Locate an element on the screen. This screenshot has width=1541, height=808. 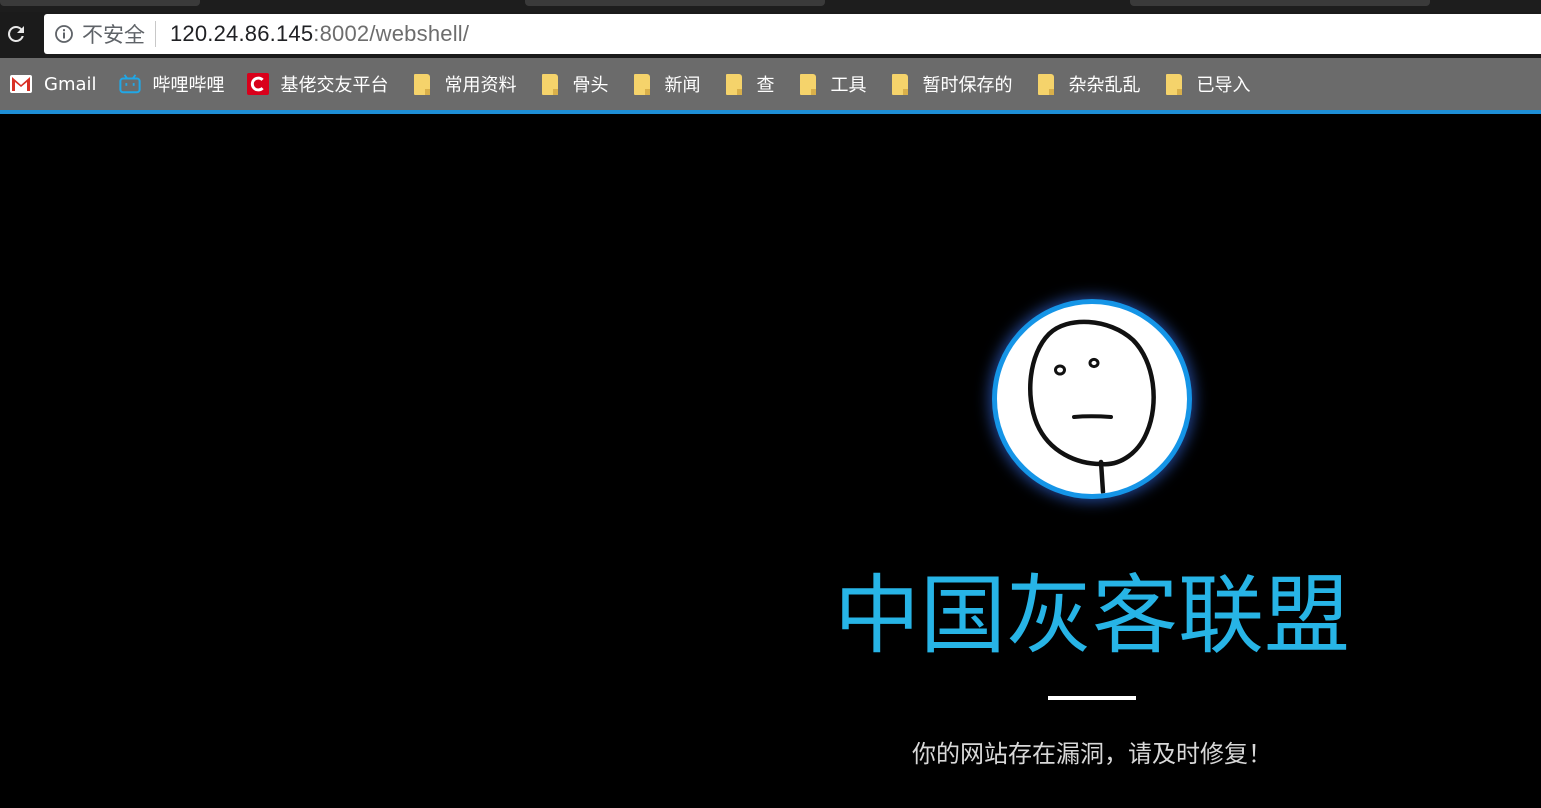
bookmark-csdn: 基佬交友平台 is located at coordinates (323, 84).